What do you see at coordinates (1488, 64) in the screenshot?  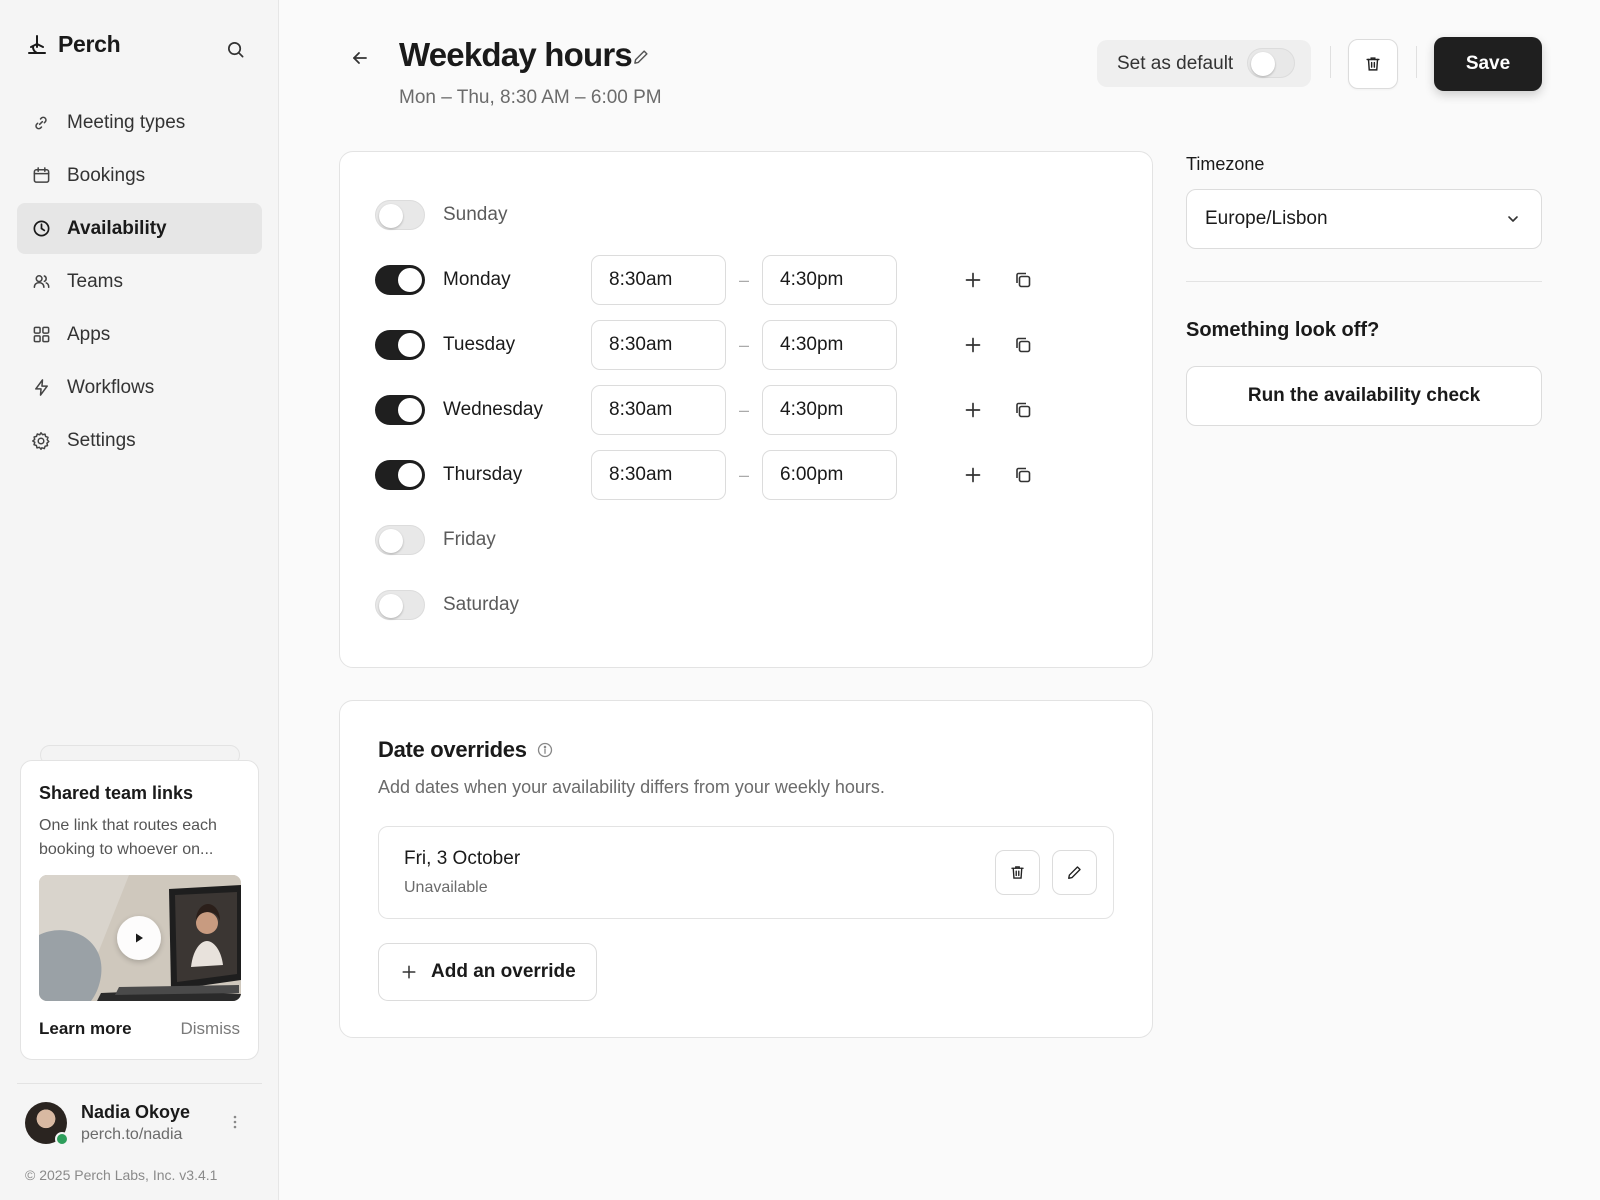 I see `save-button: Save` at bounding box center [1488, 64].